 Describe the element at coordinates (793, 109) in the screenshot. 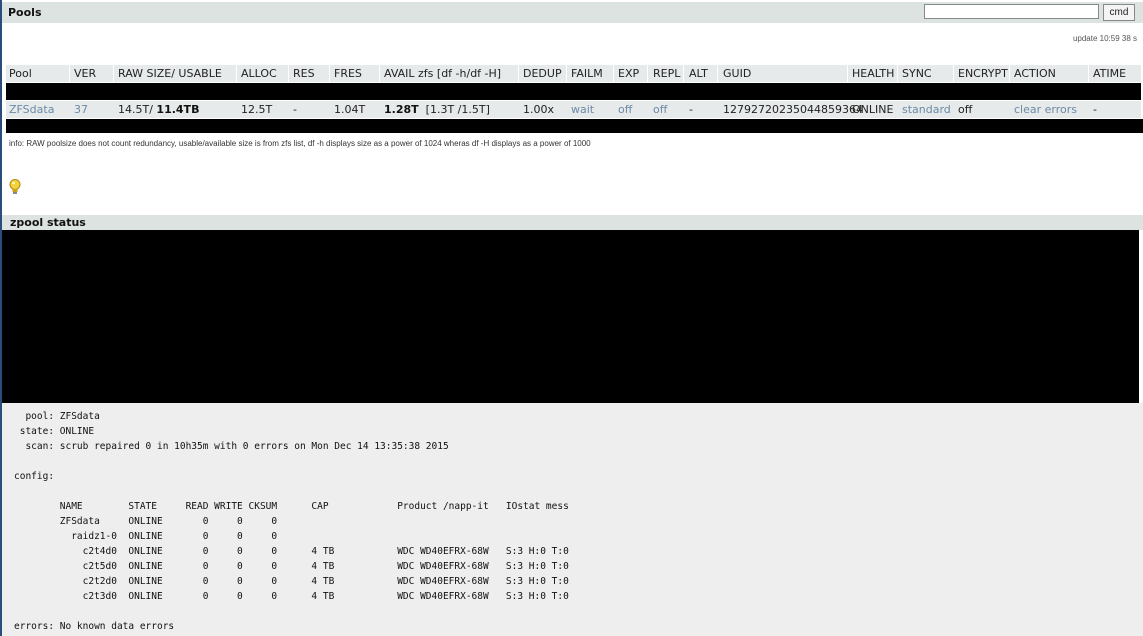

I see `guid-value: 12792720235044859364` at that location.